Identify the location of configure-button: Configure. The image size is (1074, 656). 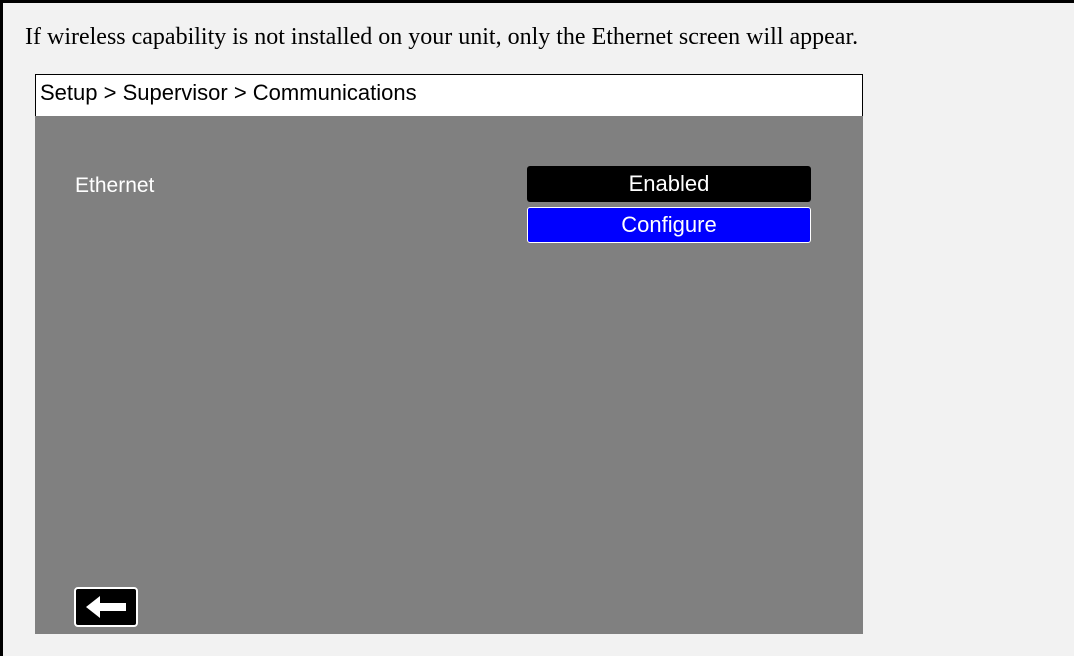
(669, 225).